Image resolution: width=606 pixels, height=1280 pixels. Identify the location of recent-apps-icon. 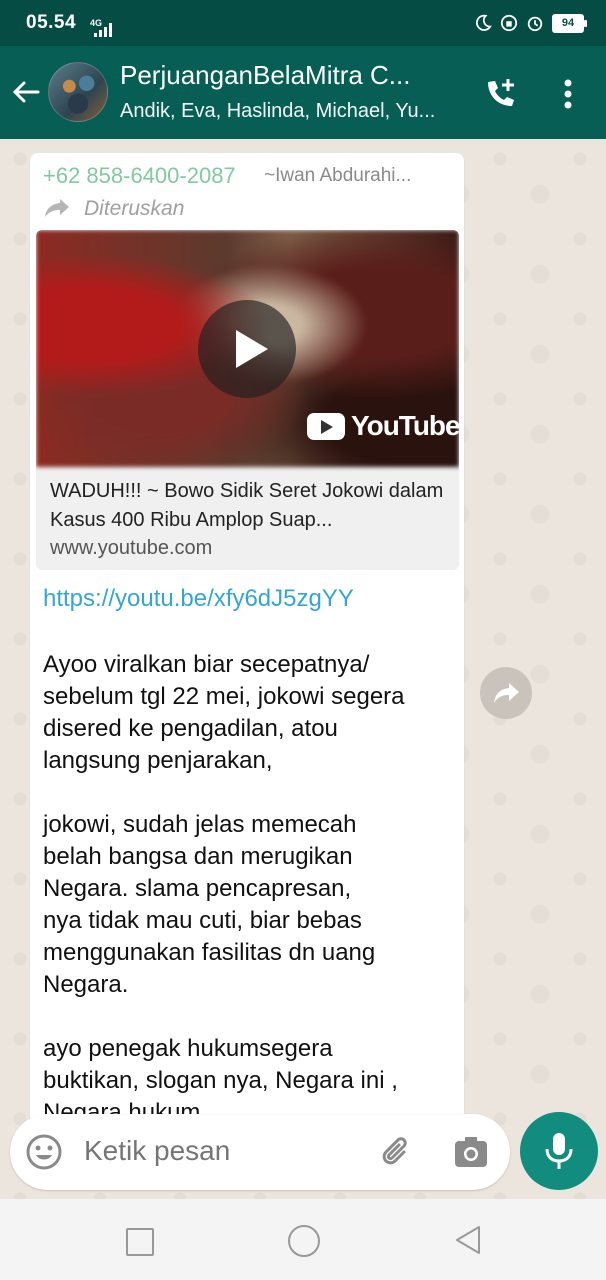
(140, 1242).